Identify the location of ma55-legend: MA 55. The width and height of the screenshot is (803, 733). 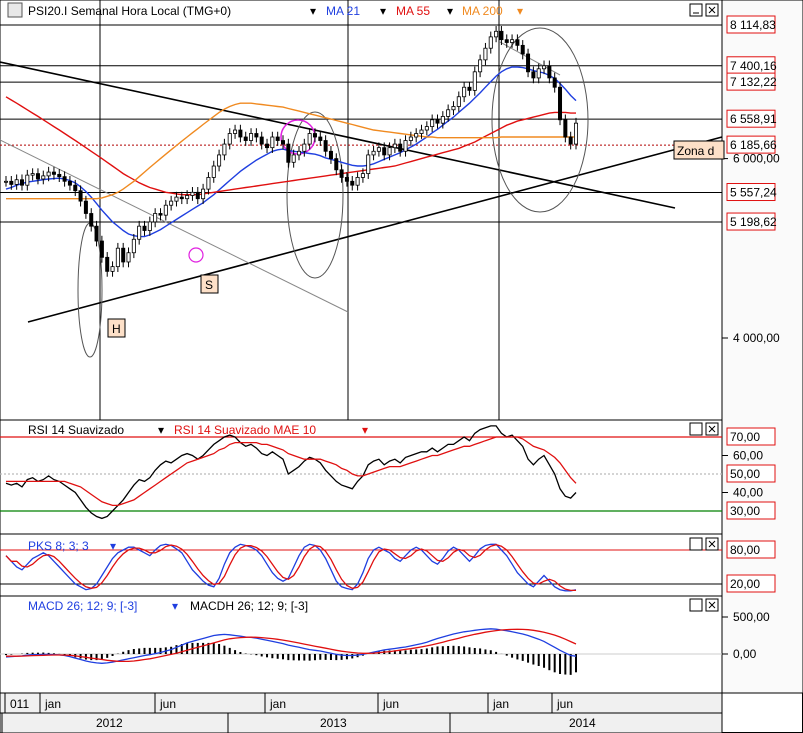
(413, 11).